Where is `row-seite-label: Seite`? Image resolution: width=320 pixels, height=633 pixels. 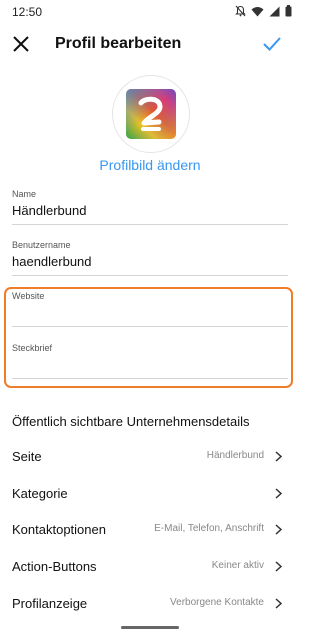 row-seite-label: Seite is located at coordinates (27, 456).